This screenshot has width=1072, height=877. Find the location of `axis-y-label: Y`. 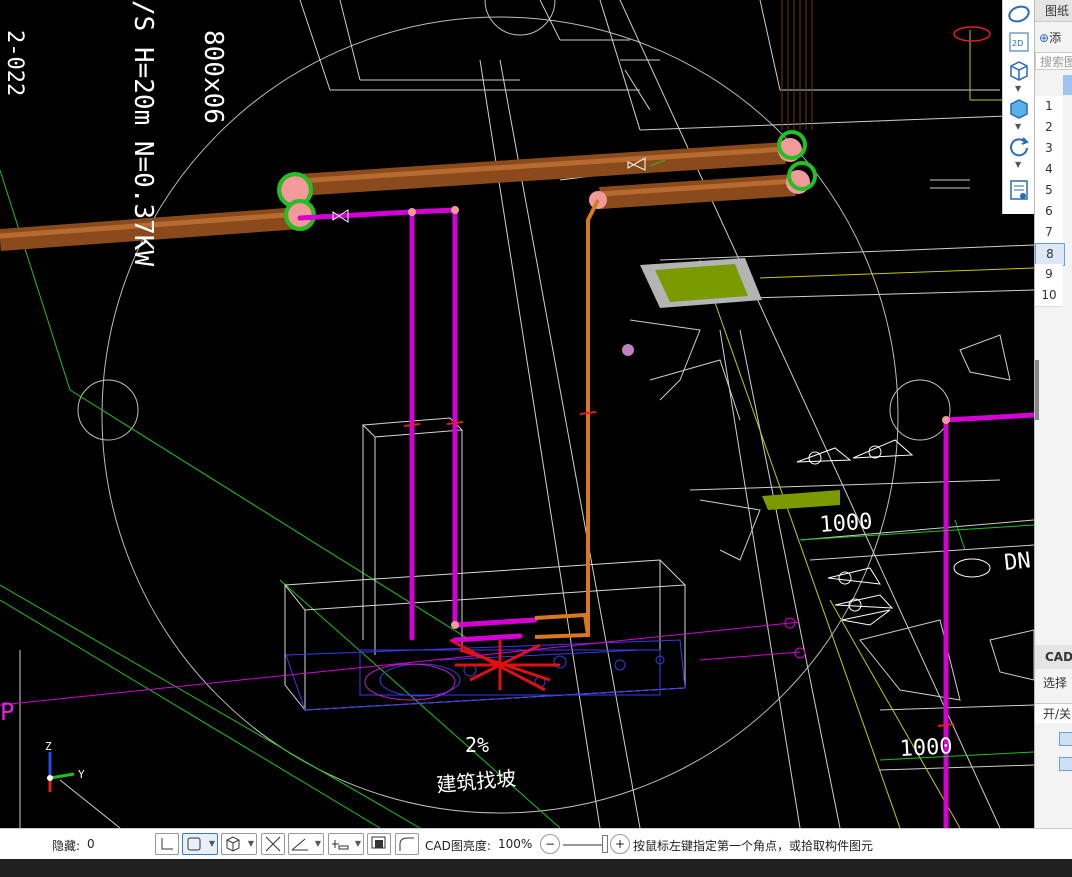

axis-y-label: Y is located at coordinates (81, 774).